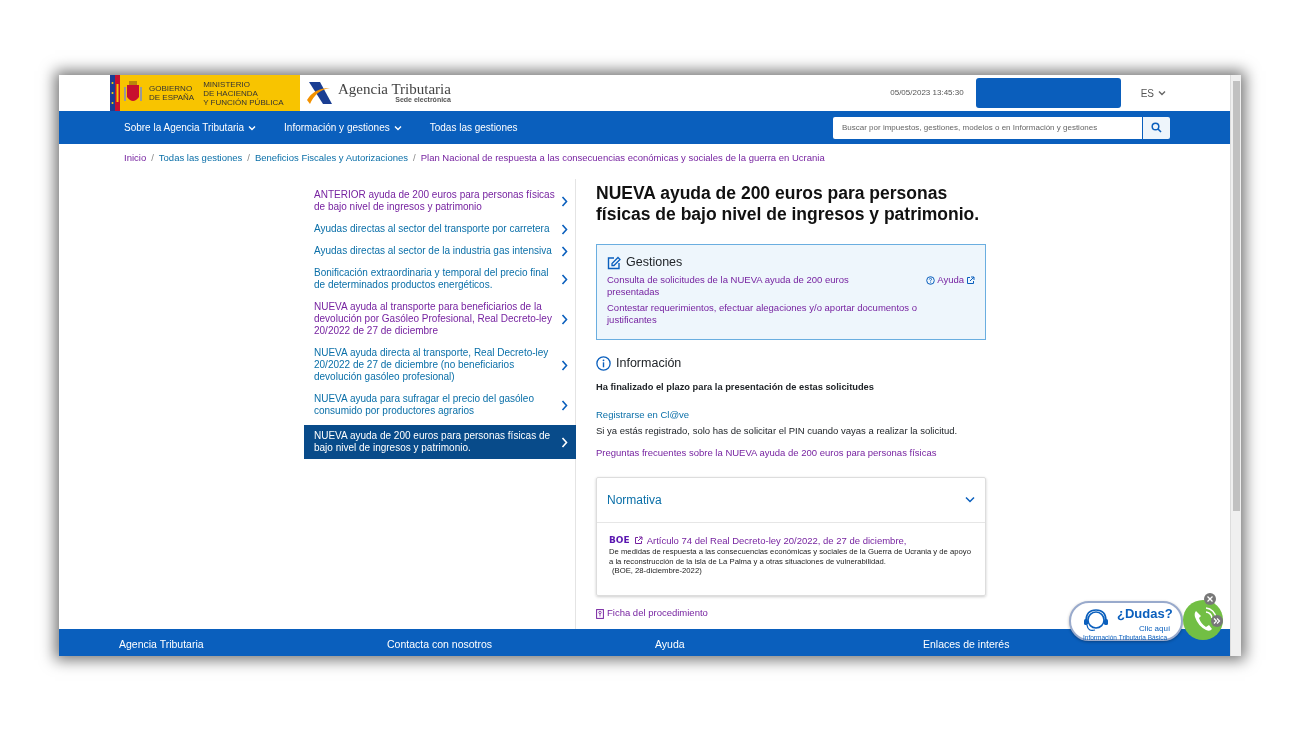  What do you see at coordinates (1153, 93) in the screenshot?
I see `language-selector: ES` at bounding box center [1153, 93].